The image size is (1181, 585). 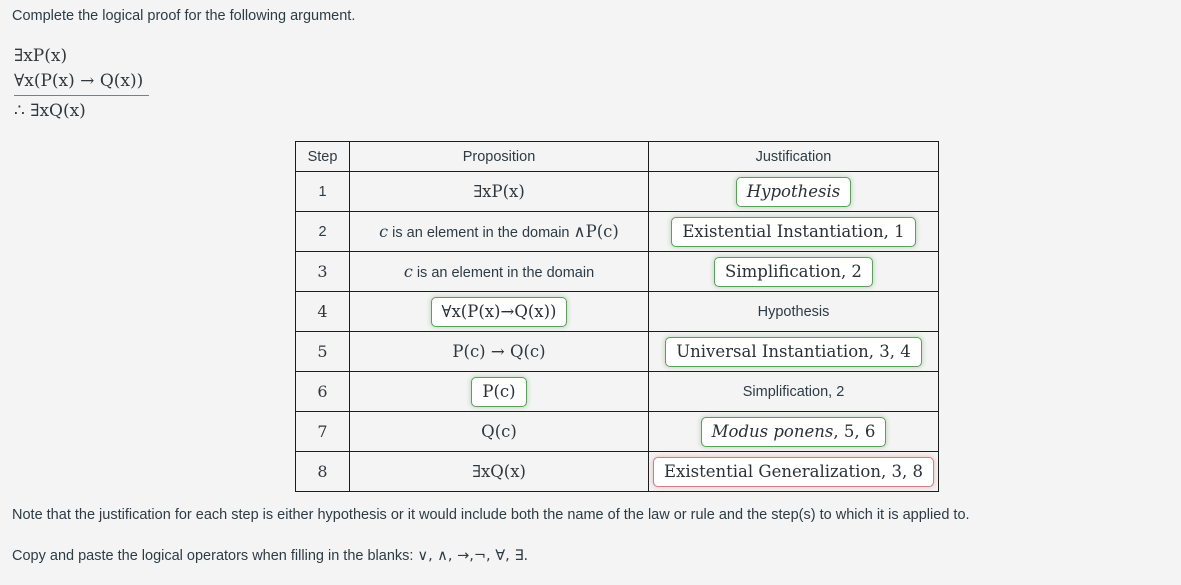 What do you see at coordinates (322, 311) in the screenshot?
I see `step-number: 4` at bounding box center [322, 311].